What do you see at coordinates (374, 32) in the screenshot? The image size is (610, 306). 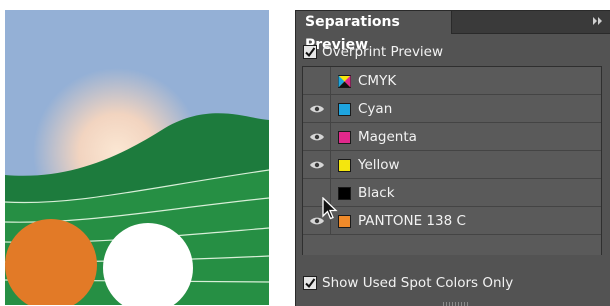 I see `panel-tab: Separations Preview` at bounding box center [374, 32].